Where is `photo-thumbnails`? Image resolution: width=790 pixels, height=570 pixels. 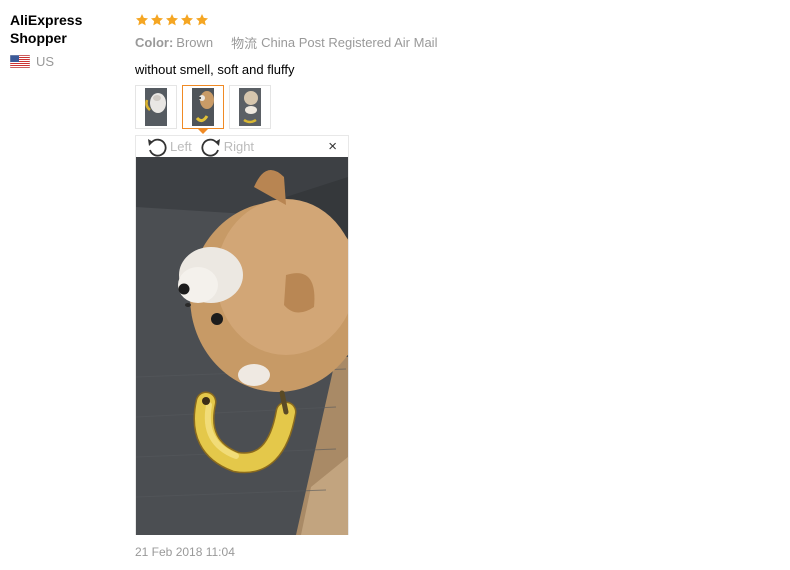
photo-thumbnails is located at coordinates (203, 107).